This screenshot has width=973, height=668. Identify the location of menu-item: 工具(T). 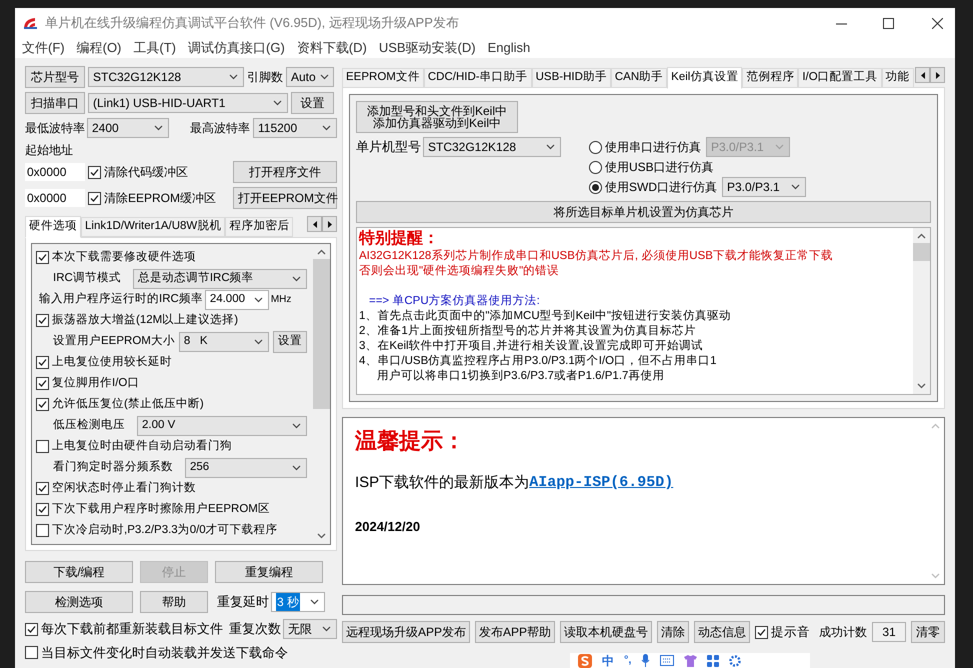
(154, 48).